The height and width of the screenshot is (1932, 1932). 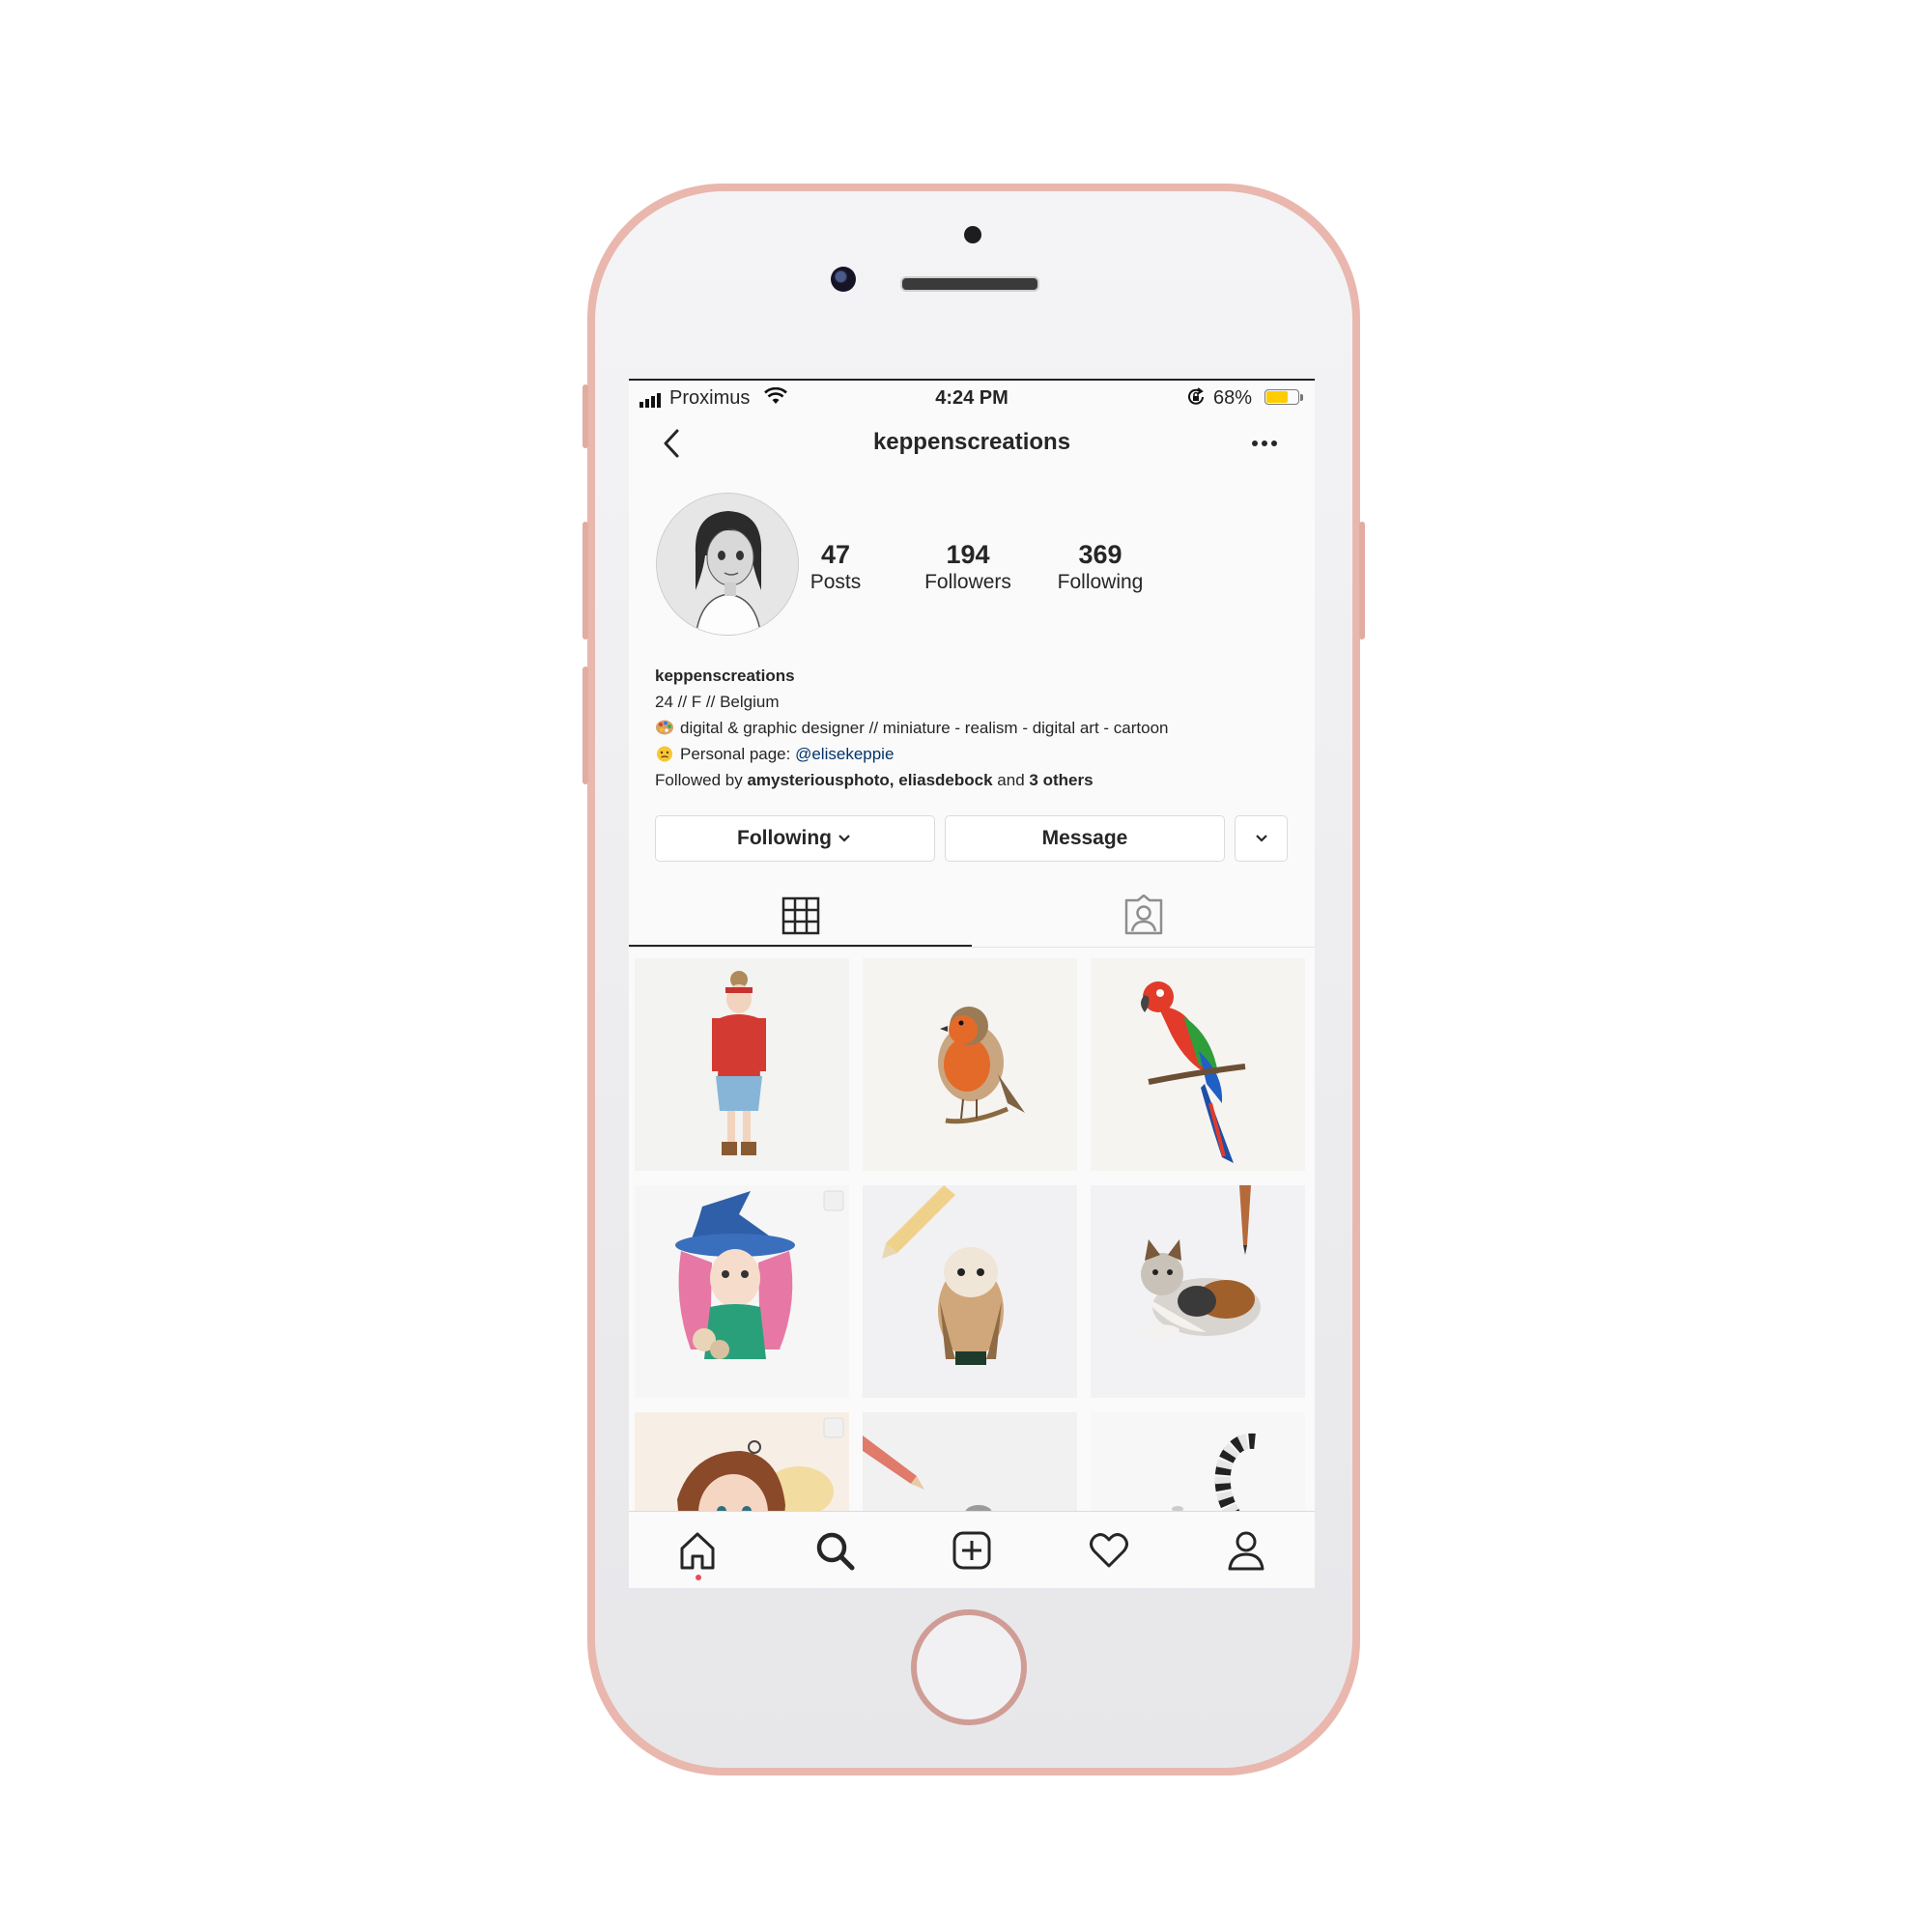 I want to click on nav-activity, so click(x=1109, y=1550).